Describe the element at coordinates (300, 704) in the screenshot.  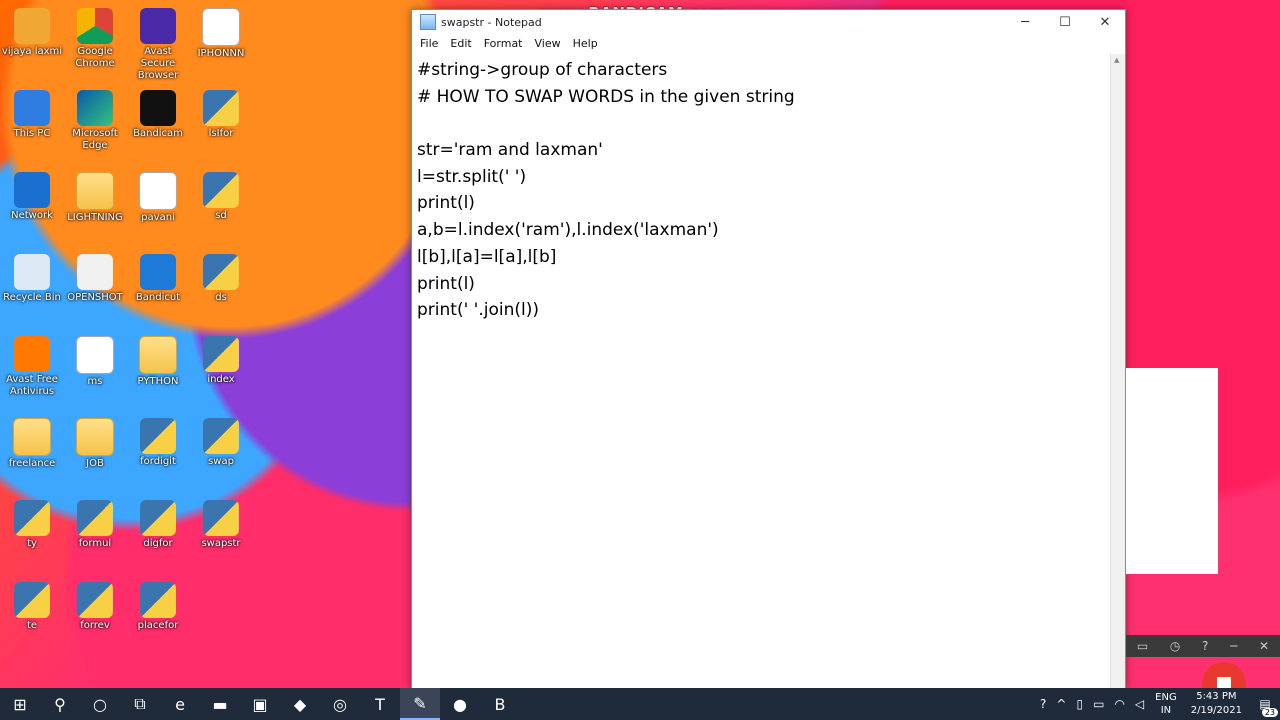
I see `avast-browser-taskbar-button: ◆` at that location.